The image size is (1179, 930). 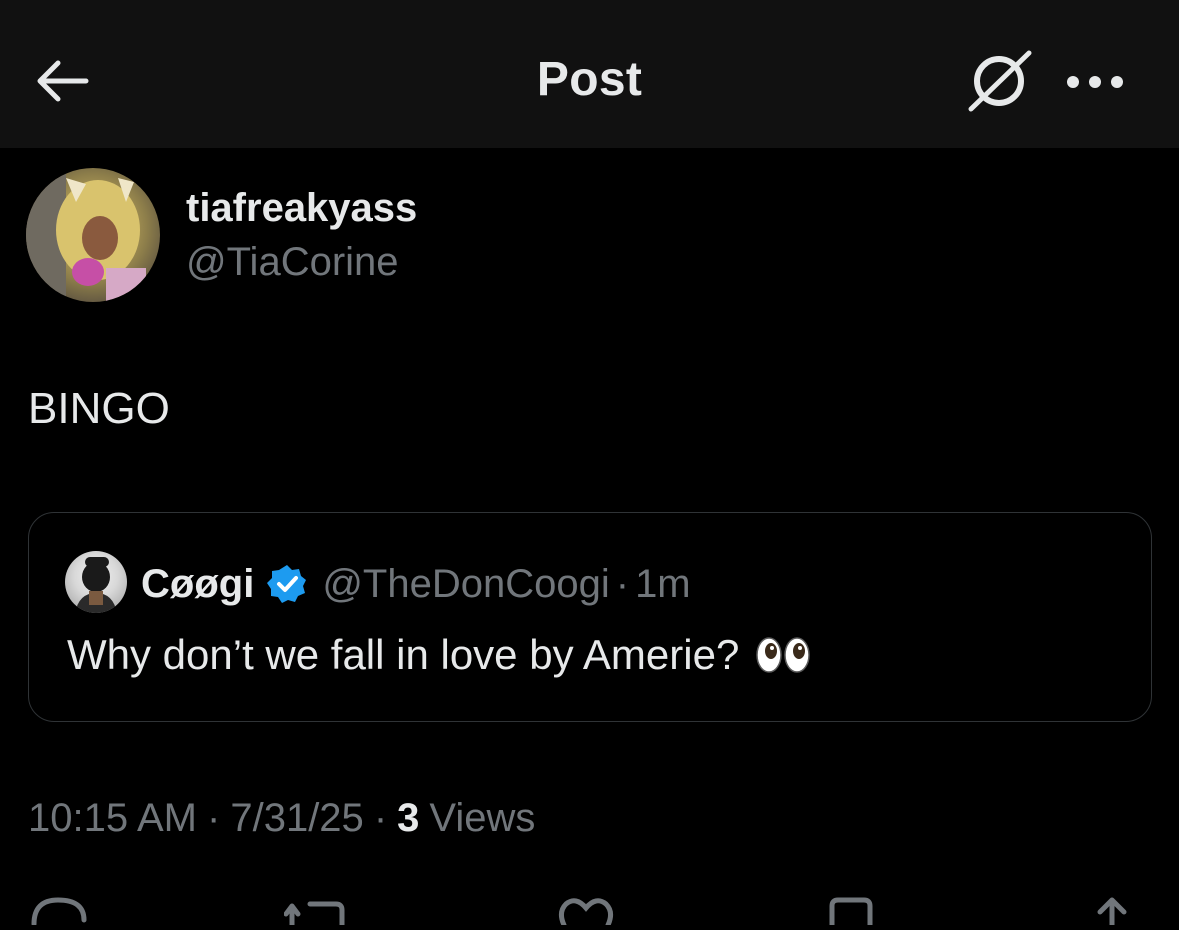 I want to click on bookmark-button, so click(x=861, y=909).